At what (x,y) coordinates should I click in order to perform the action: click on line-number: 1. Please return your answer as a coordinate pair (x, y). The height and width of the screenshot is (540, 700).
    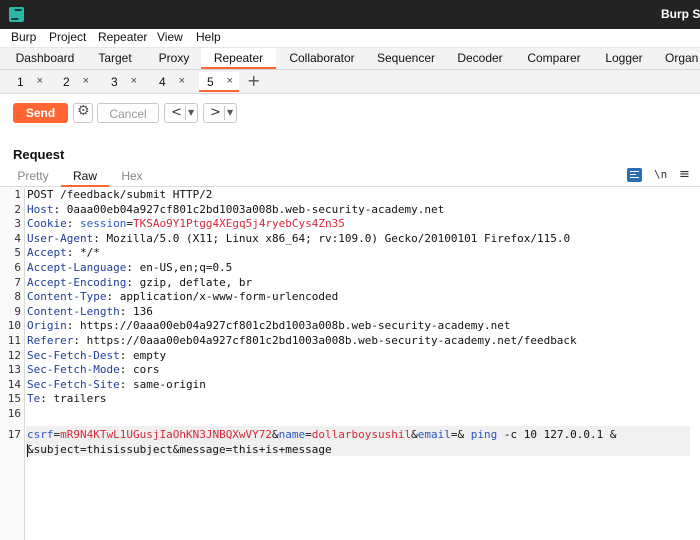
    Looking at the image, I should click on (17, 194).